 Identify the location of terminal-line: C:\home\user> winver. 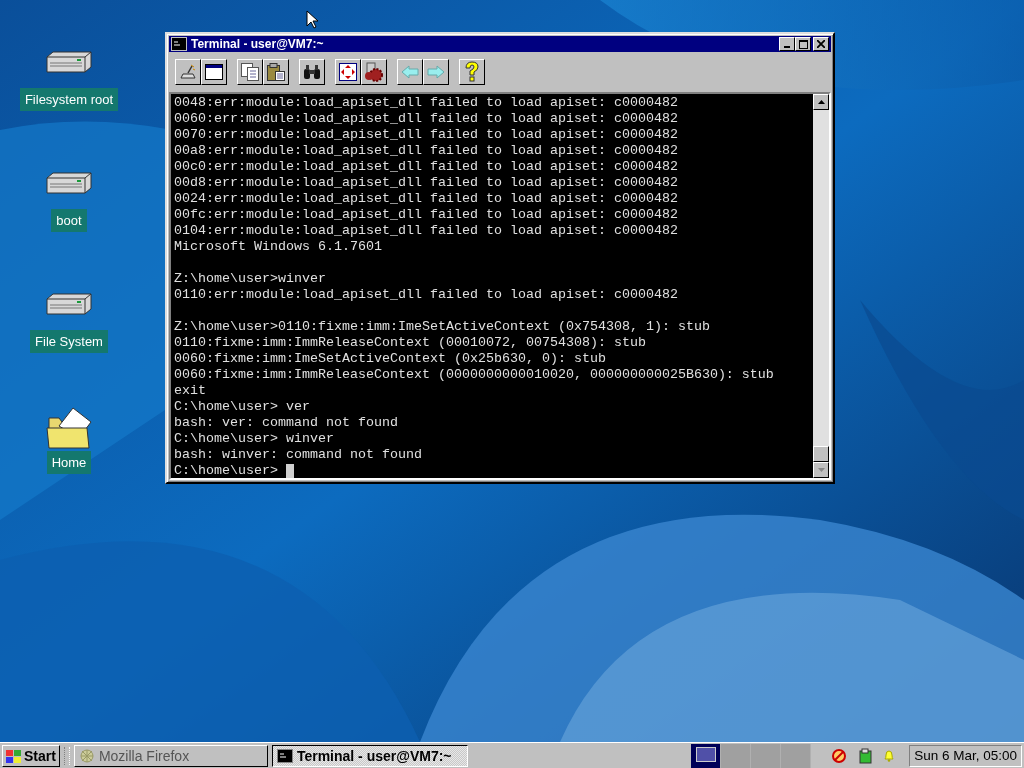
(254, 439).